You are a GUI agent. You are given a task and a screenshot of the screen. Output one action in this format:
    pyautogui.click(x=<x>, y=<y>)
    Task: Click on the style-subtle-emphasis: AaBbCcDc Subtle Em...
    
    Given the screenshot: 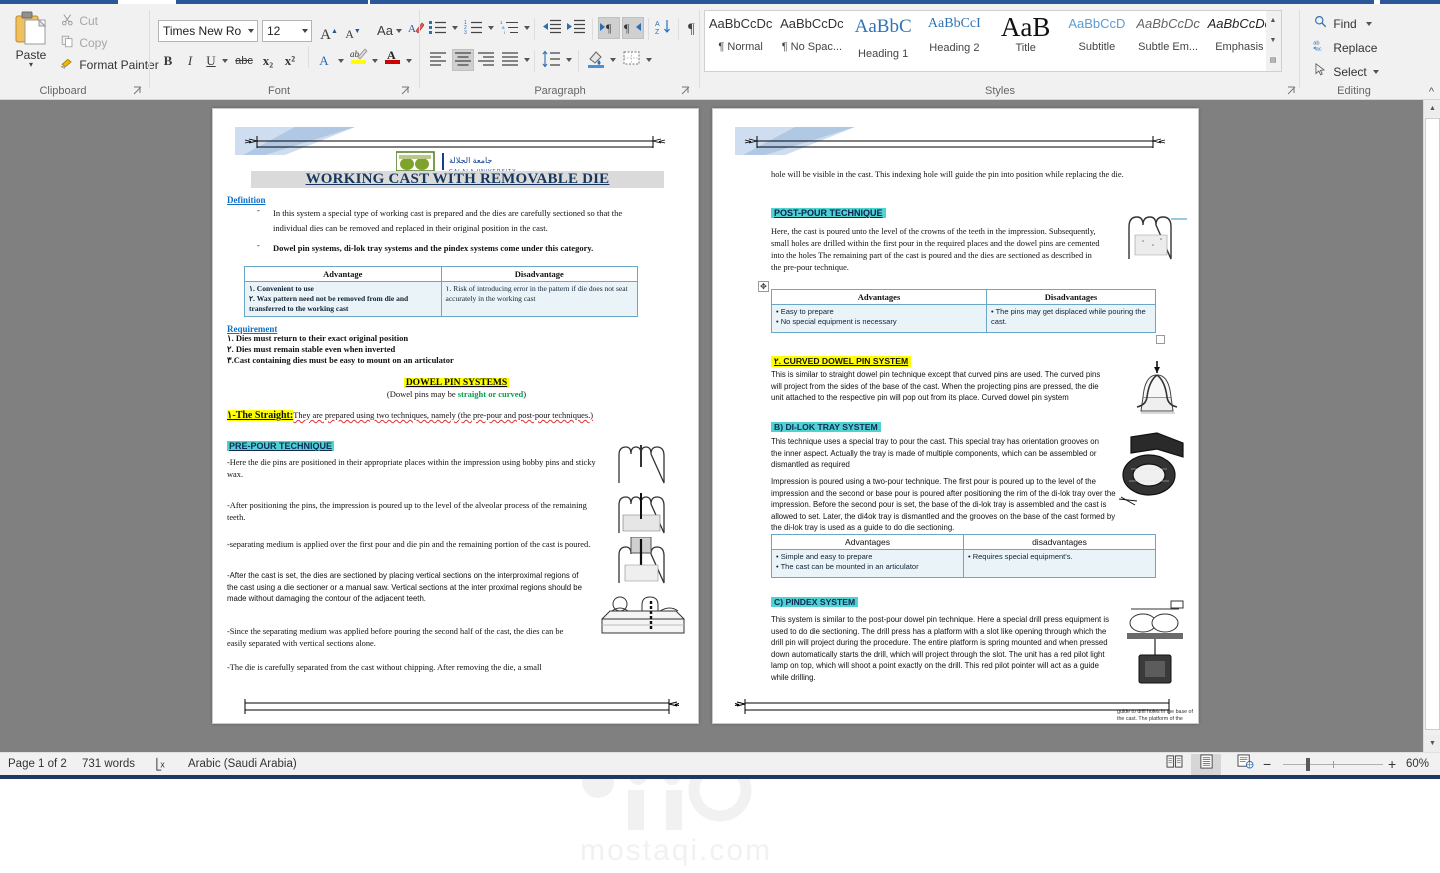 What is the action you would take?
    pyautogui.click(x=1168, y=41)
    